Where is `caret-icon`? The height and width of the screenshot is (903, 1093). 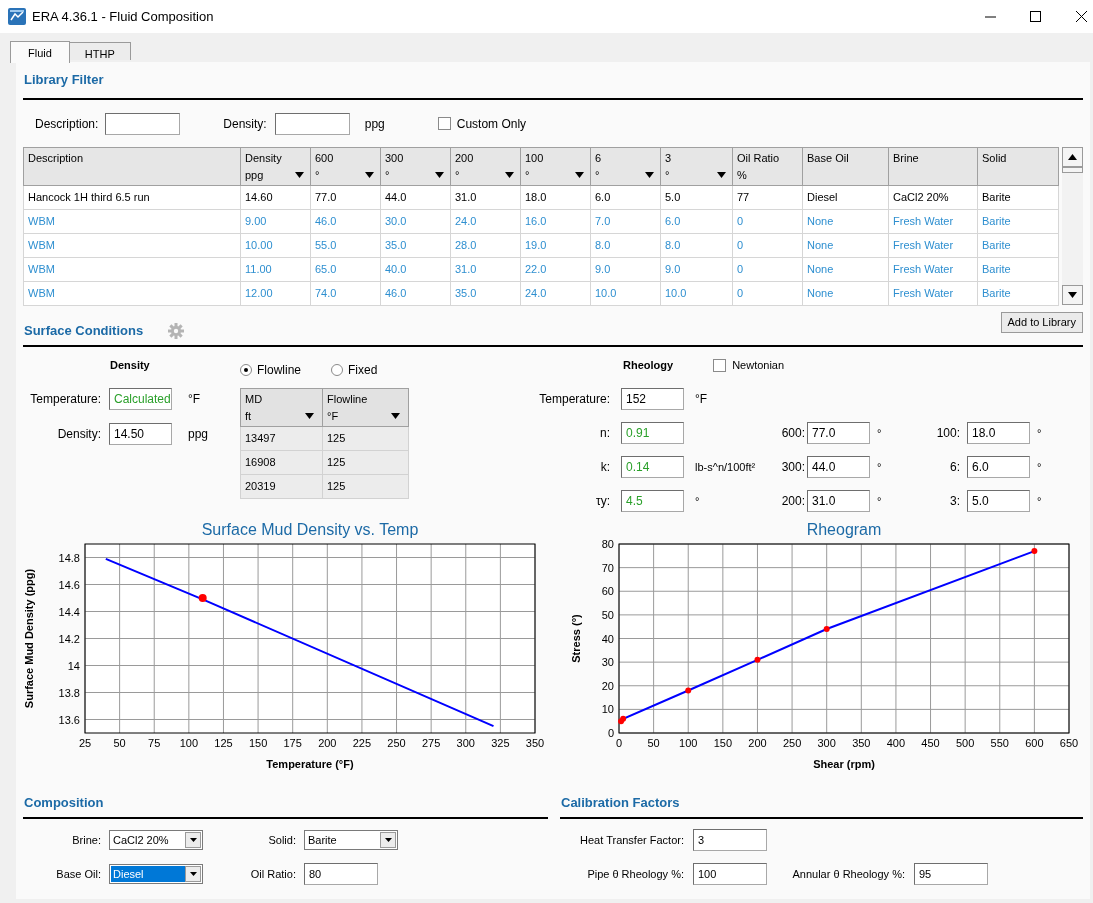 caret-icon is located at coordinates (309, 416).